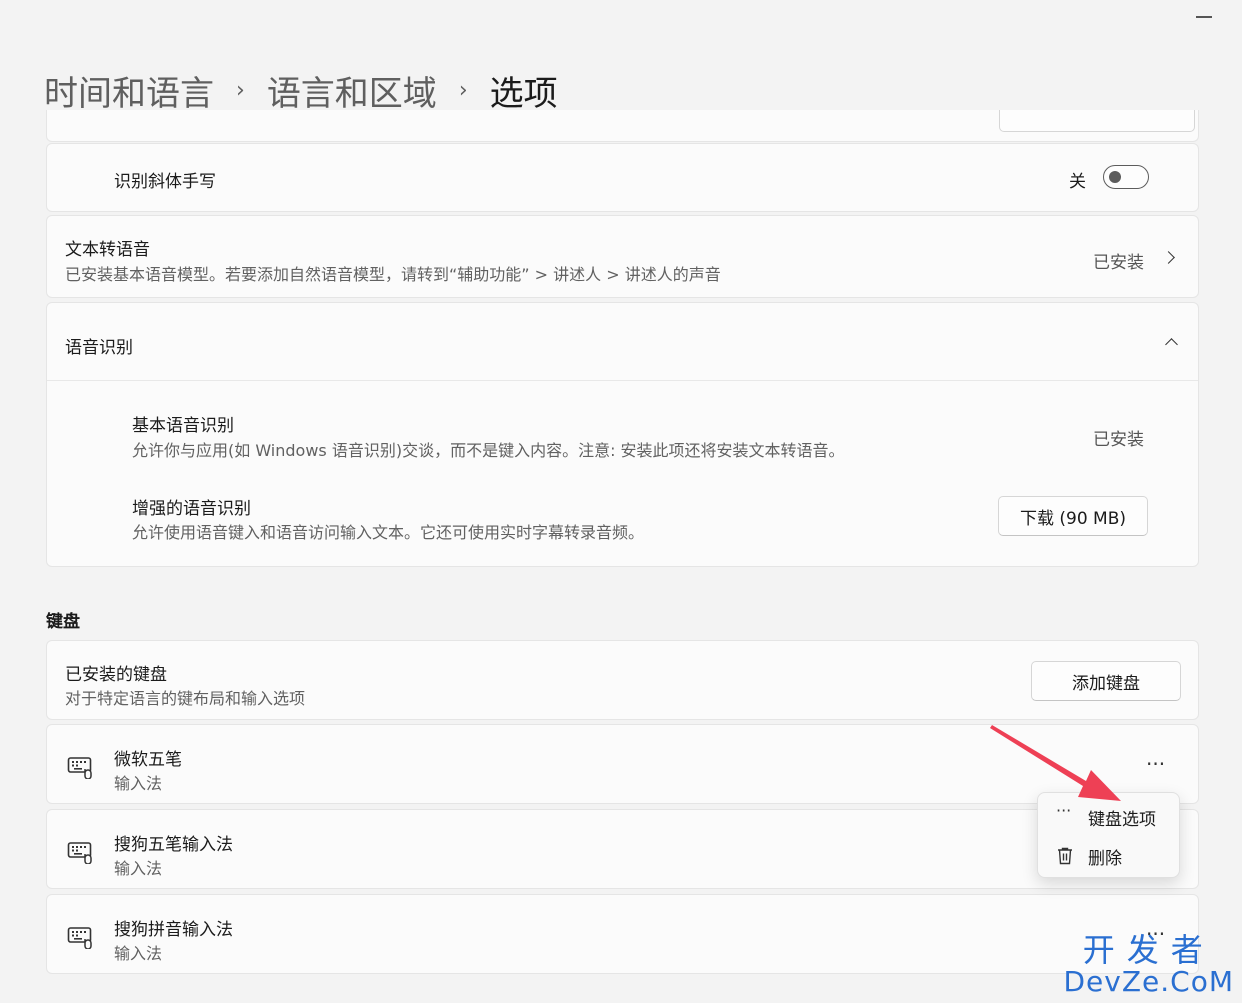  Describe the element at coordinates (1105, 858) in the screenshot. I see `delete-label: 删除` at that location.